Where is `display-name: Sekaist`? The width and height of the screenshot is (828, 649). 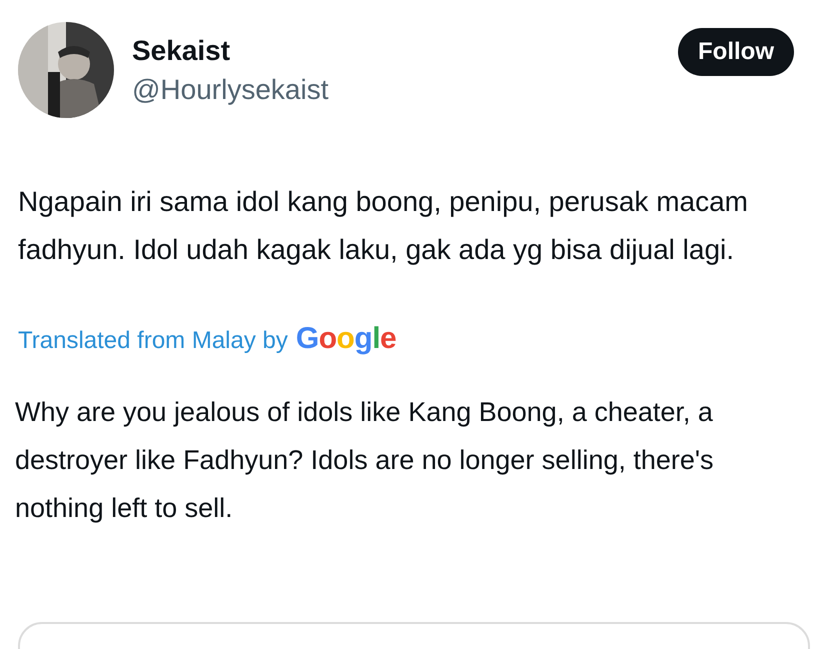 display-name: Sekaist is located at coordinates (182, 51).